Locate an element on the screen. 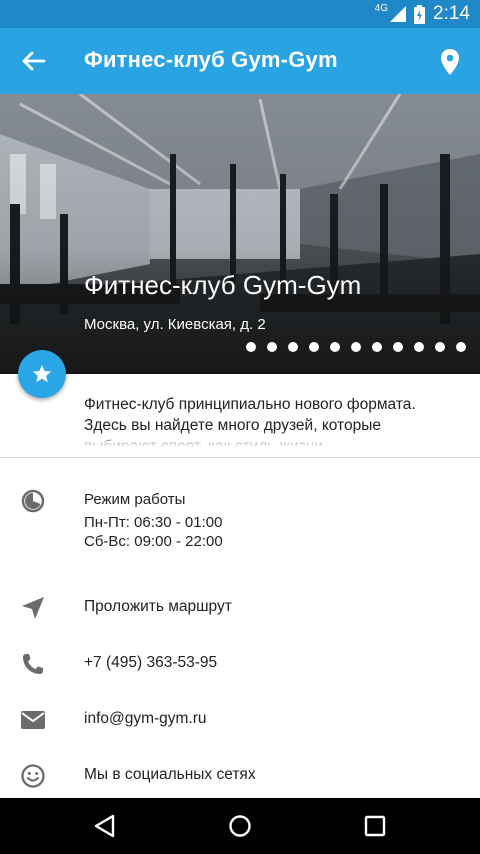  network-type: 4G is located at coordinates (381, 8).